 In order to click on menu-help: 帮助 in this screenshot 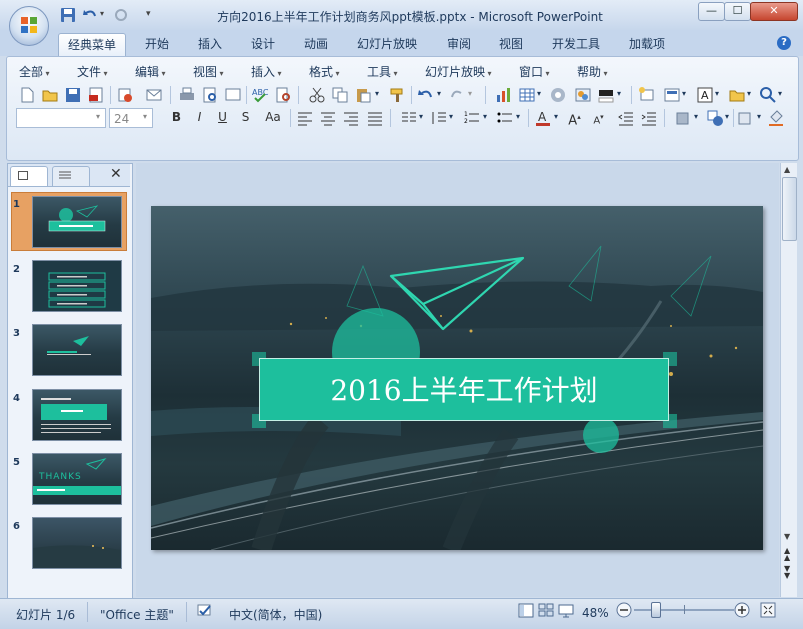, I will do `click(592, 71)`.